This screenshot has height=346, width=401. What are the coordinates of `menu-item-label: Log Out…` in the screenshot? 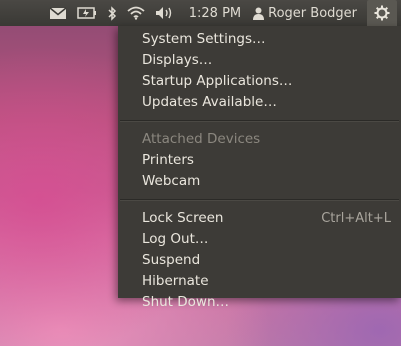 It's located at (175, 239).